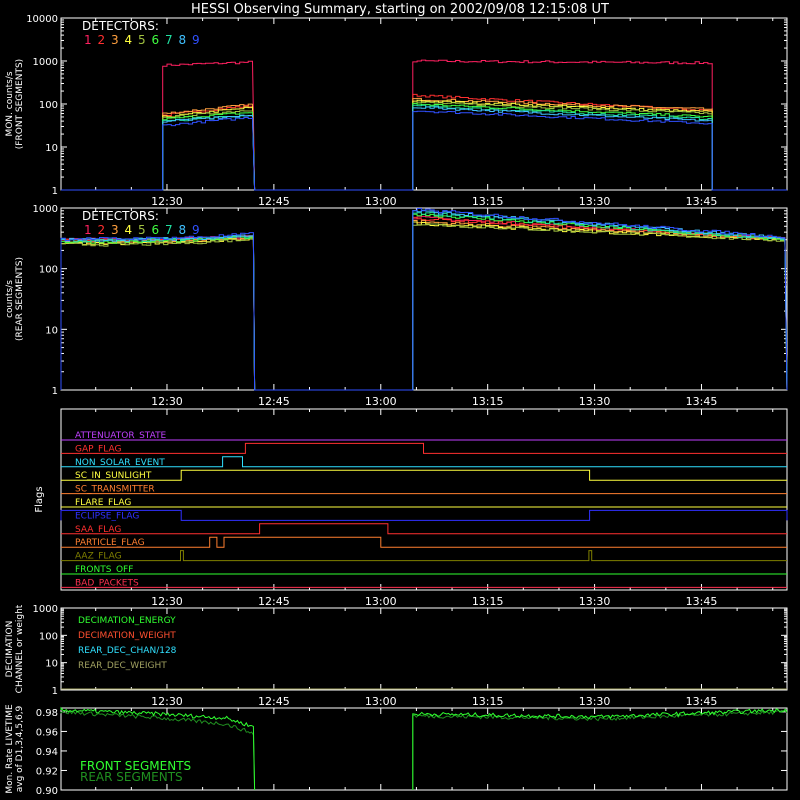  I want to click on decimation-legend-item: DECIMATION_WEIGHT, so click(127, 636).